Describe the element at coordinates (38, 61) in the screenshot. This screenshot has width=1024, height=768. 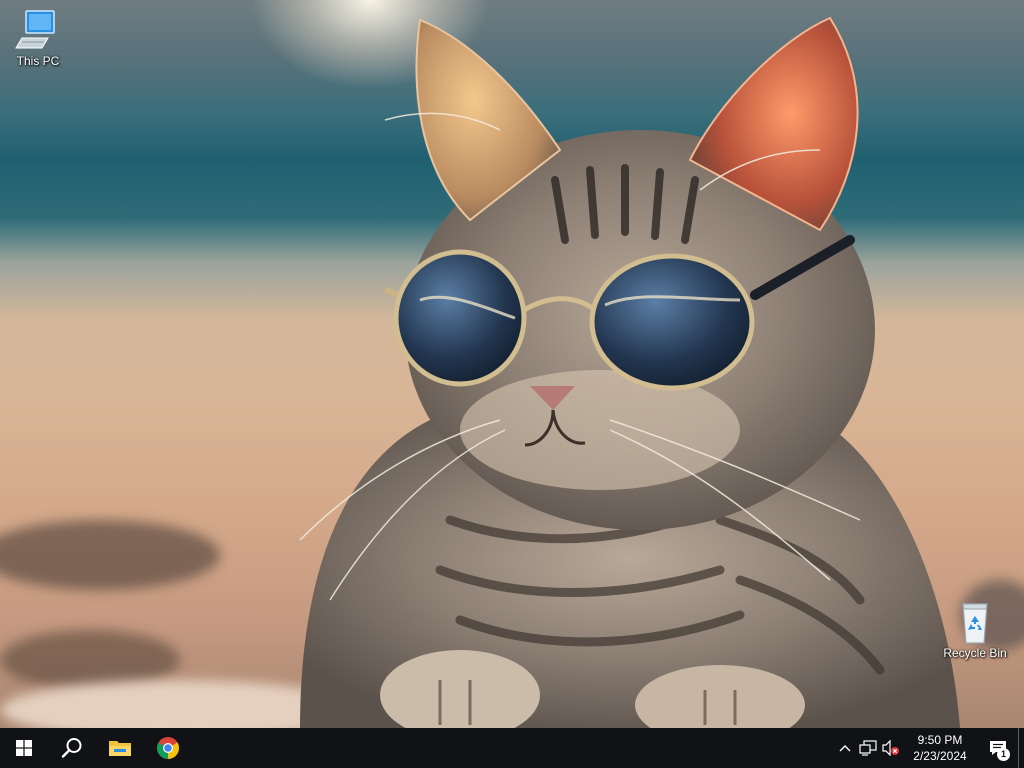
I see `desktop-icon-label: This PC` at that location.